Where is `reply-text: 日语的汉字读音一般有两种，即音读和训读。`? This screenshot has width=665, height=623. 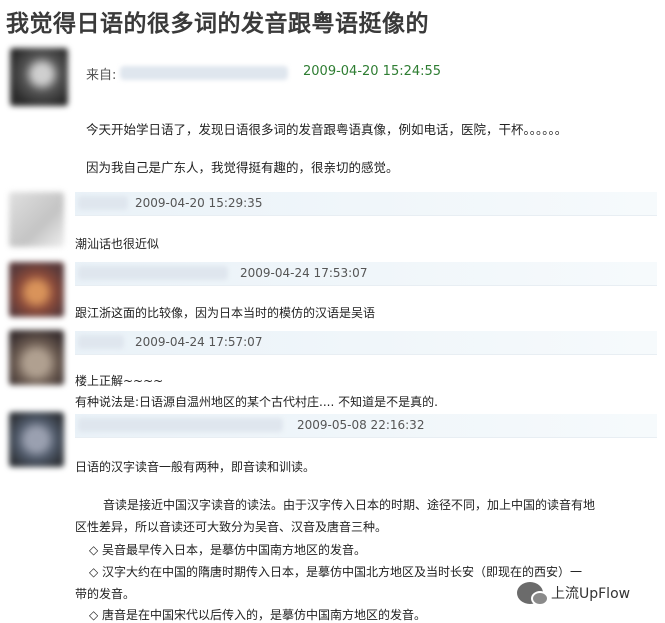 reply-text: 日语的汉字读音一般有两种，即音读和训读。 is located at coordinates (195, 467).